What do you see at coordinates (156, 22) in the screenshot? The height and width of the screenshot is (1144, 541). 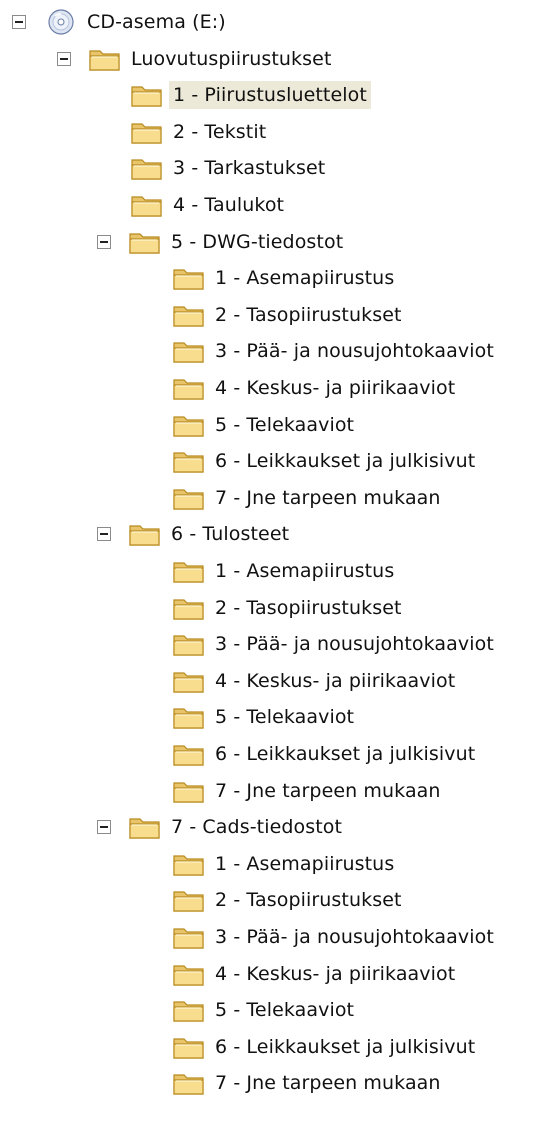 I see `node-label: CD-asema (E:)` at bounding box center [156, 22].